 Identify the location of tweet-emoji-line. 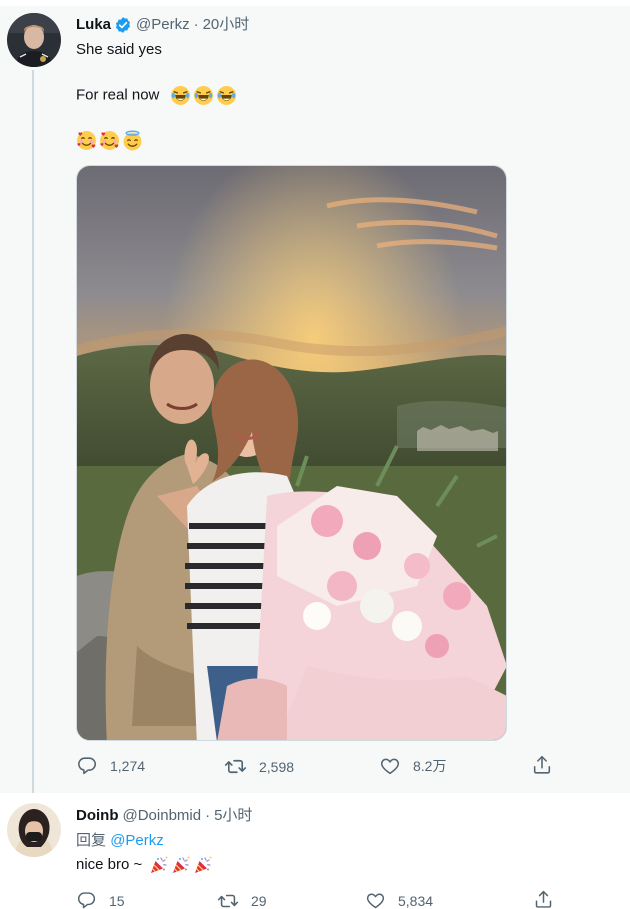
(110, 140).